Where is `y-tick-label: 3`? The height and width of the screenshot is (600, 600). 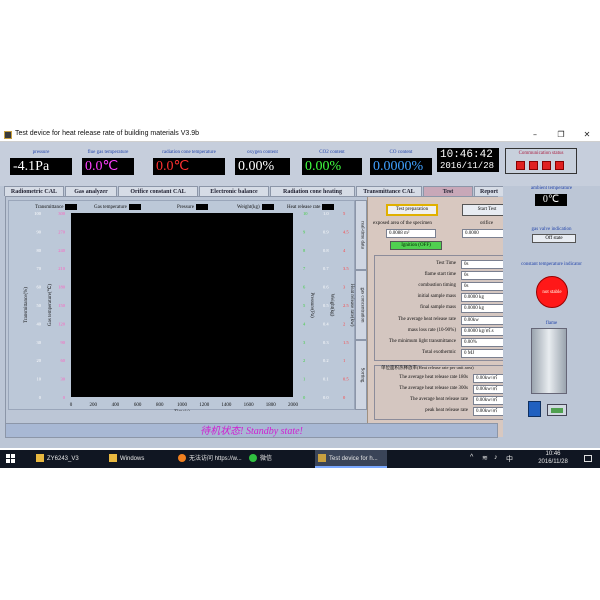
y-tick-label: 3 is located at coordinates (344, 287).